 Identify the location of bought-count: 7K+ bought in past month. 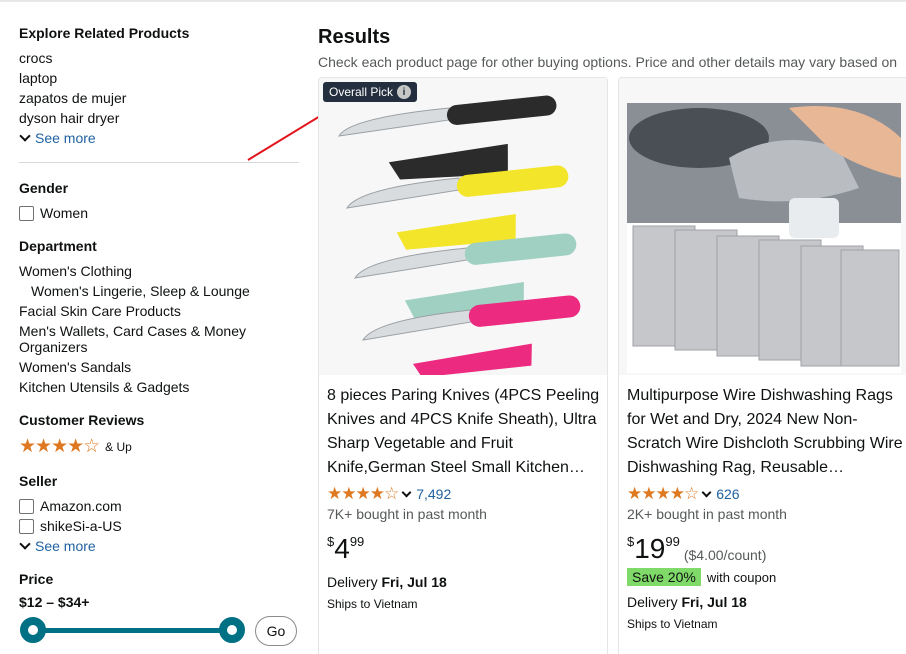
(407, 514).